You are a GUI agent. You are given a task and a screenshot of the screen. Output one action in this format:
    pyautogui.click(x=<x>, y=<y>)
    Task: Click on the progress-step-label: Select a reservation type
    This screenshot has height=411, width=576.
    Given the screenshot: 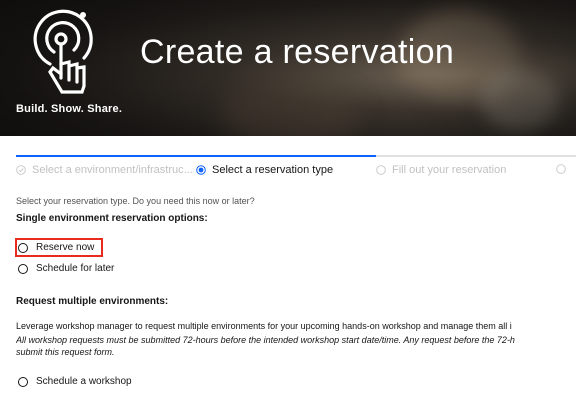 What is the action you would take?
    pyautogui.click(x=273, y=170)
    